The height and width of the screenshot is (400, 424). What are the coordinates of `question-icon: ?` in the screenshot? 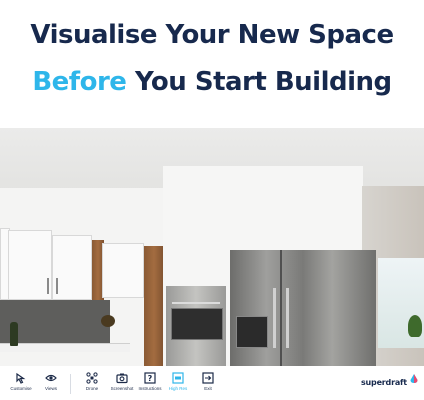 It's located at (150, 378).